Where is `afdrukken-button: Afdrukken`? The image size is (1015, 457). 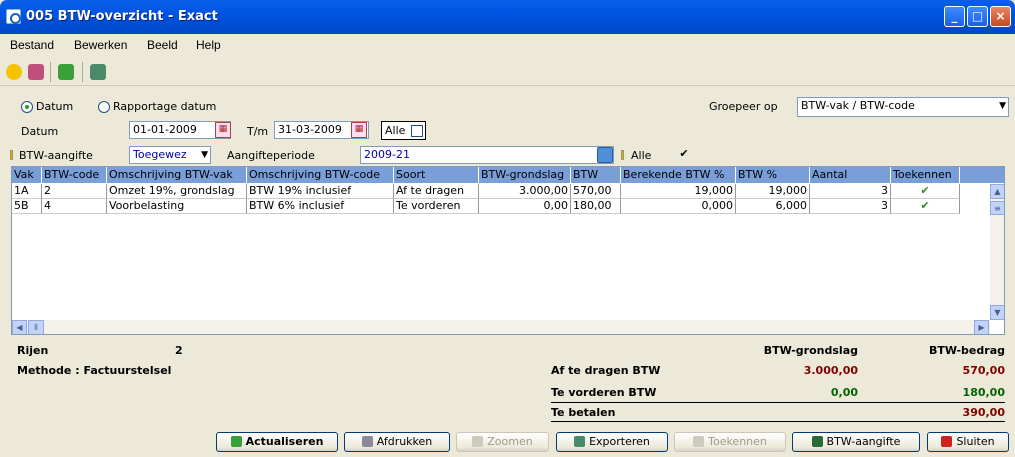 afdrukken-button: Afdrukken is located at coordinates (397, 442).